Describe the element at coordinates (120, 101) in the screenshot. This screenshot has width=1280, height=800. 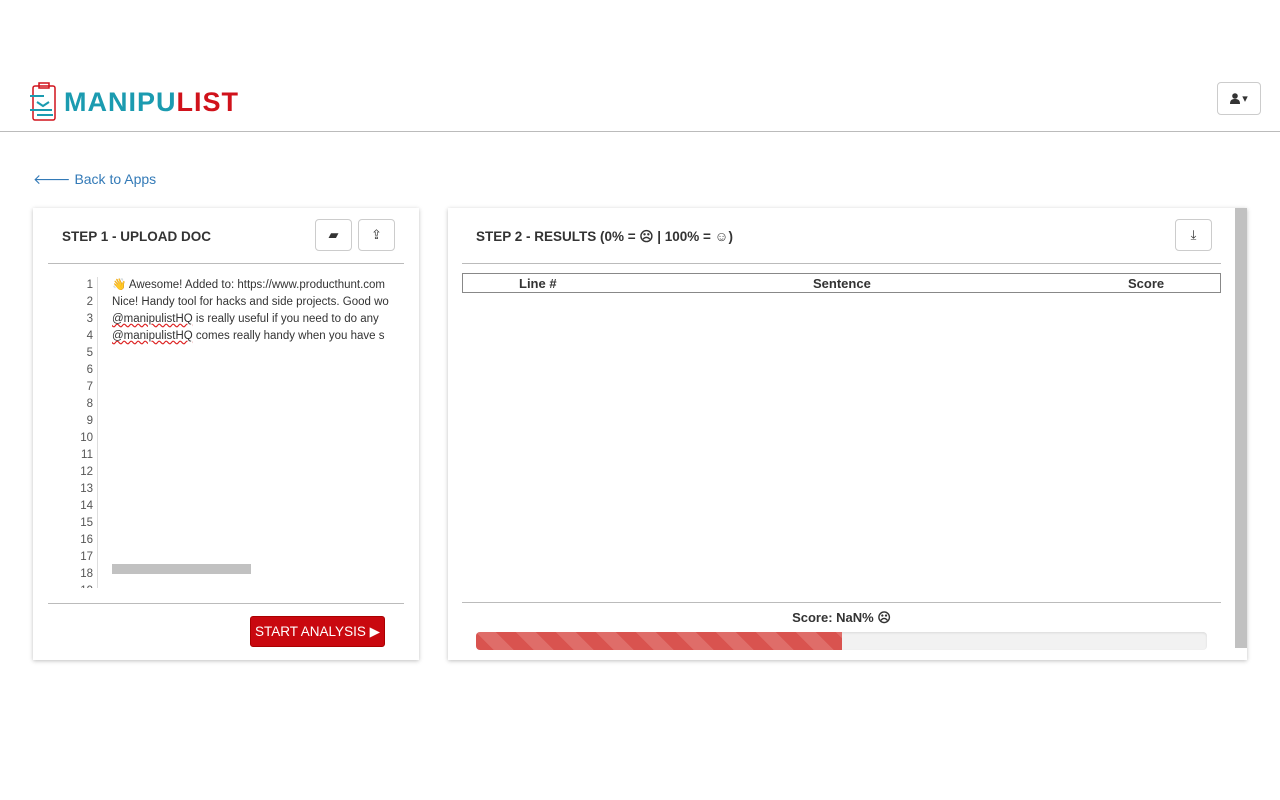
I see `logo-text-1: MANIPU` at that location.